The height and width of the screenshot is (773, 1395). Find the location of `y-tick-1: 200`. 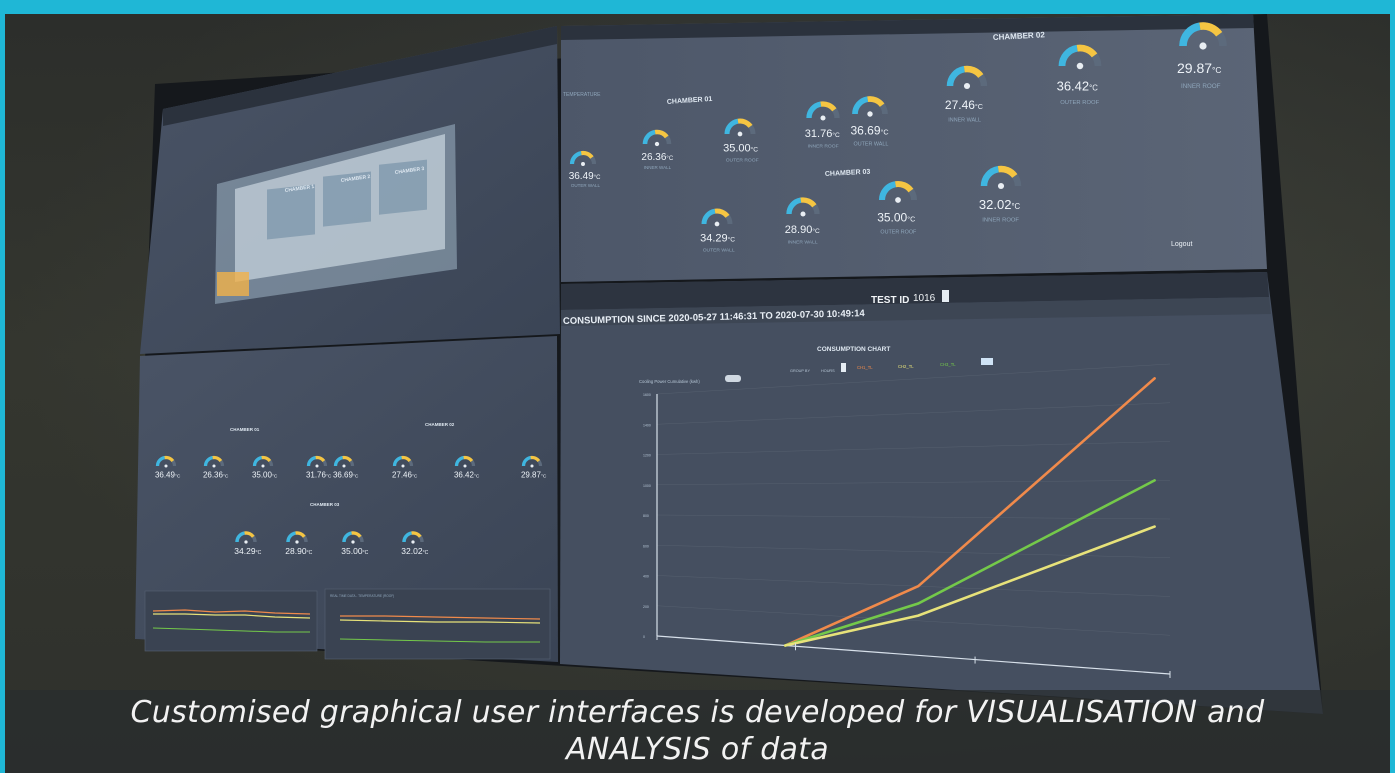

y-tick-1: 200 is located at coordinates (646, 607).